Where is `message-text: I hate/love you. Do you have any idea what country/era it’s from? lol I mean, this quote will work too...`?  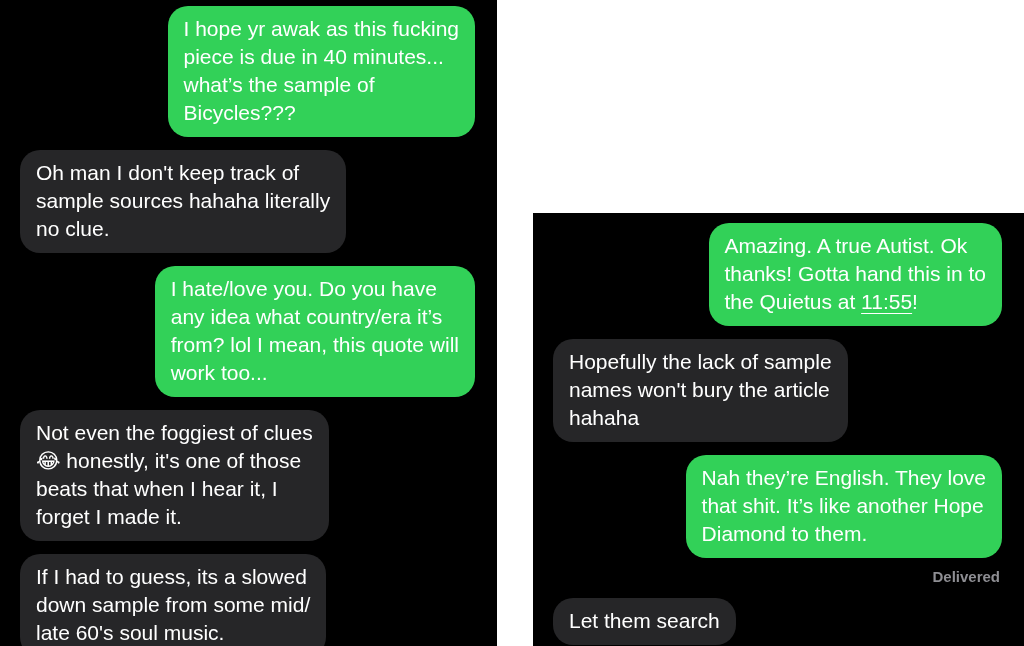 message-text: I hate/love you. Do you have any idea what country/era it’s from? lol I mean, this quote will work too... is located at coordinates (314, 331).